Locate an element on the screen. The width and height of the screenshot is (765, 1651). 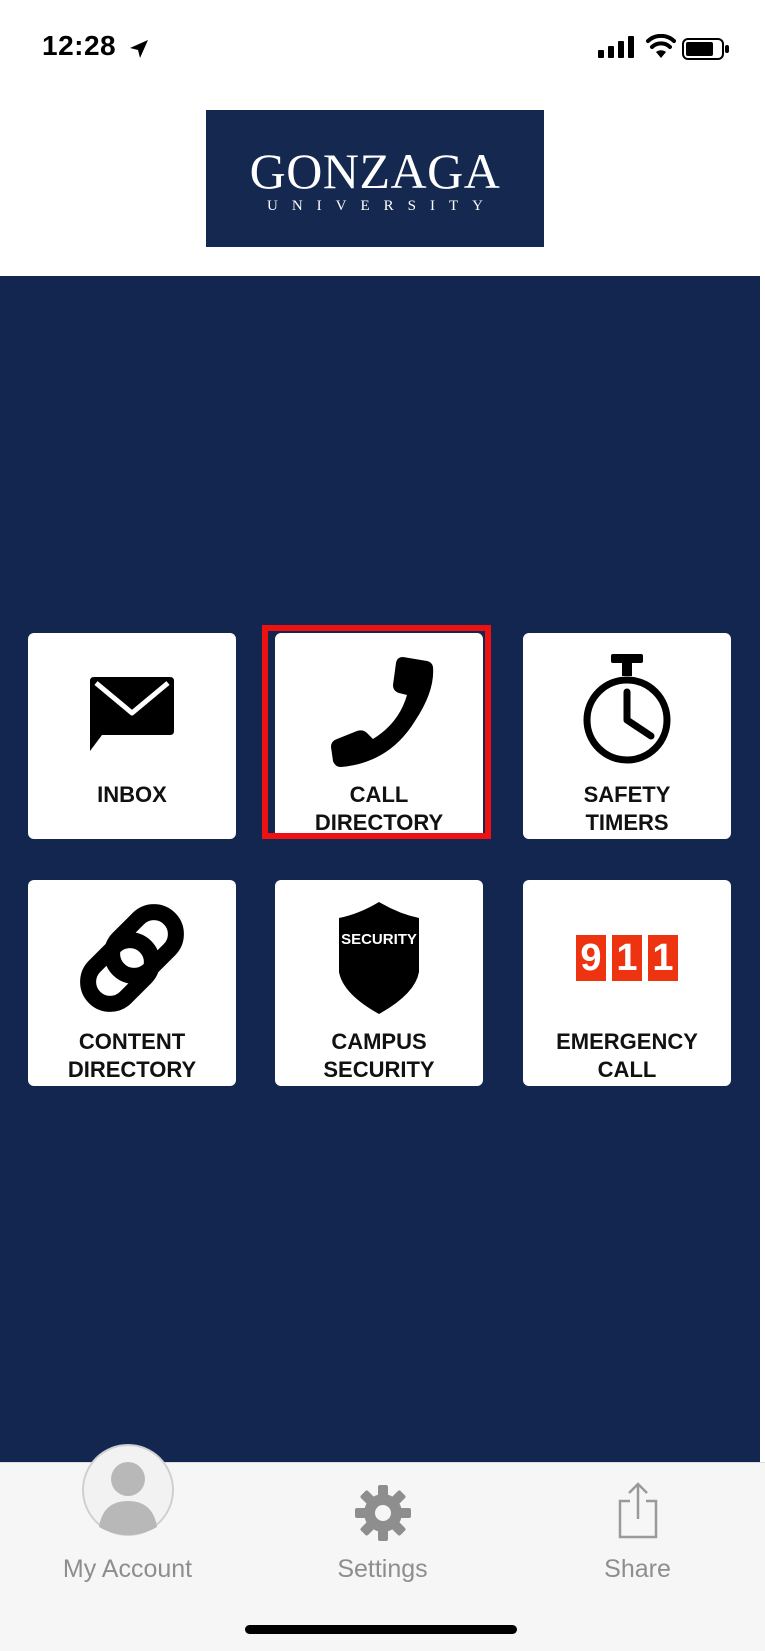
tab-my-account: My Account is located at coordinates (127, 1528).